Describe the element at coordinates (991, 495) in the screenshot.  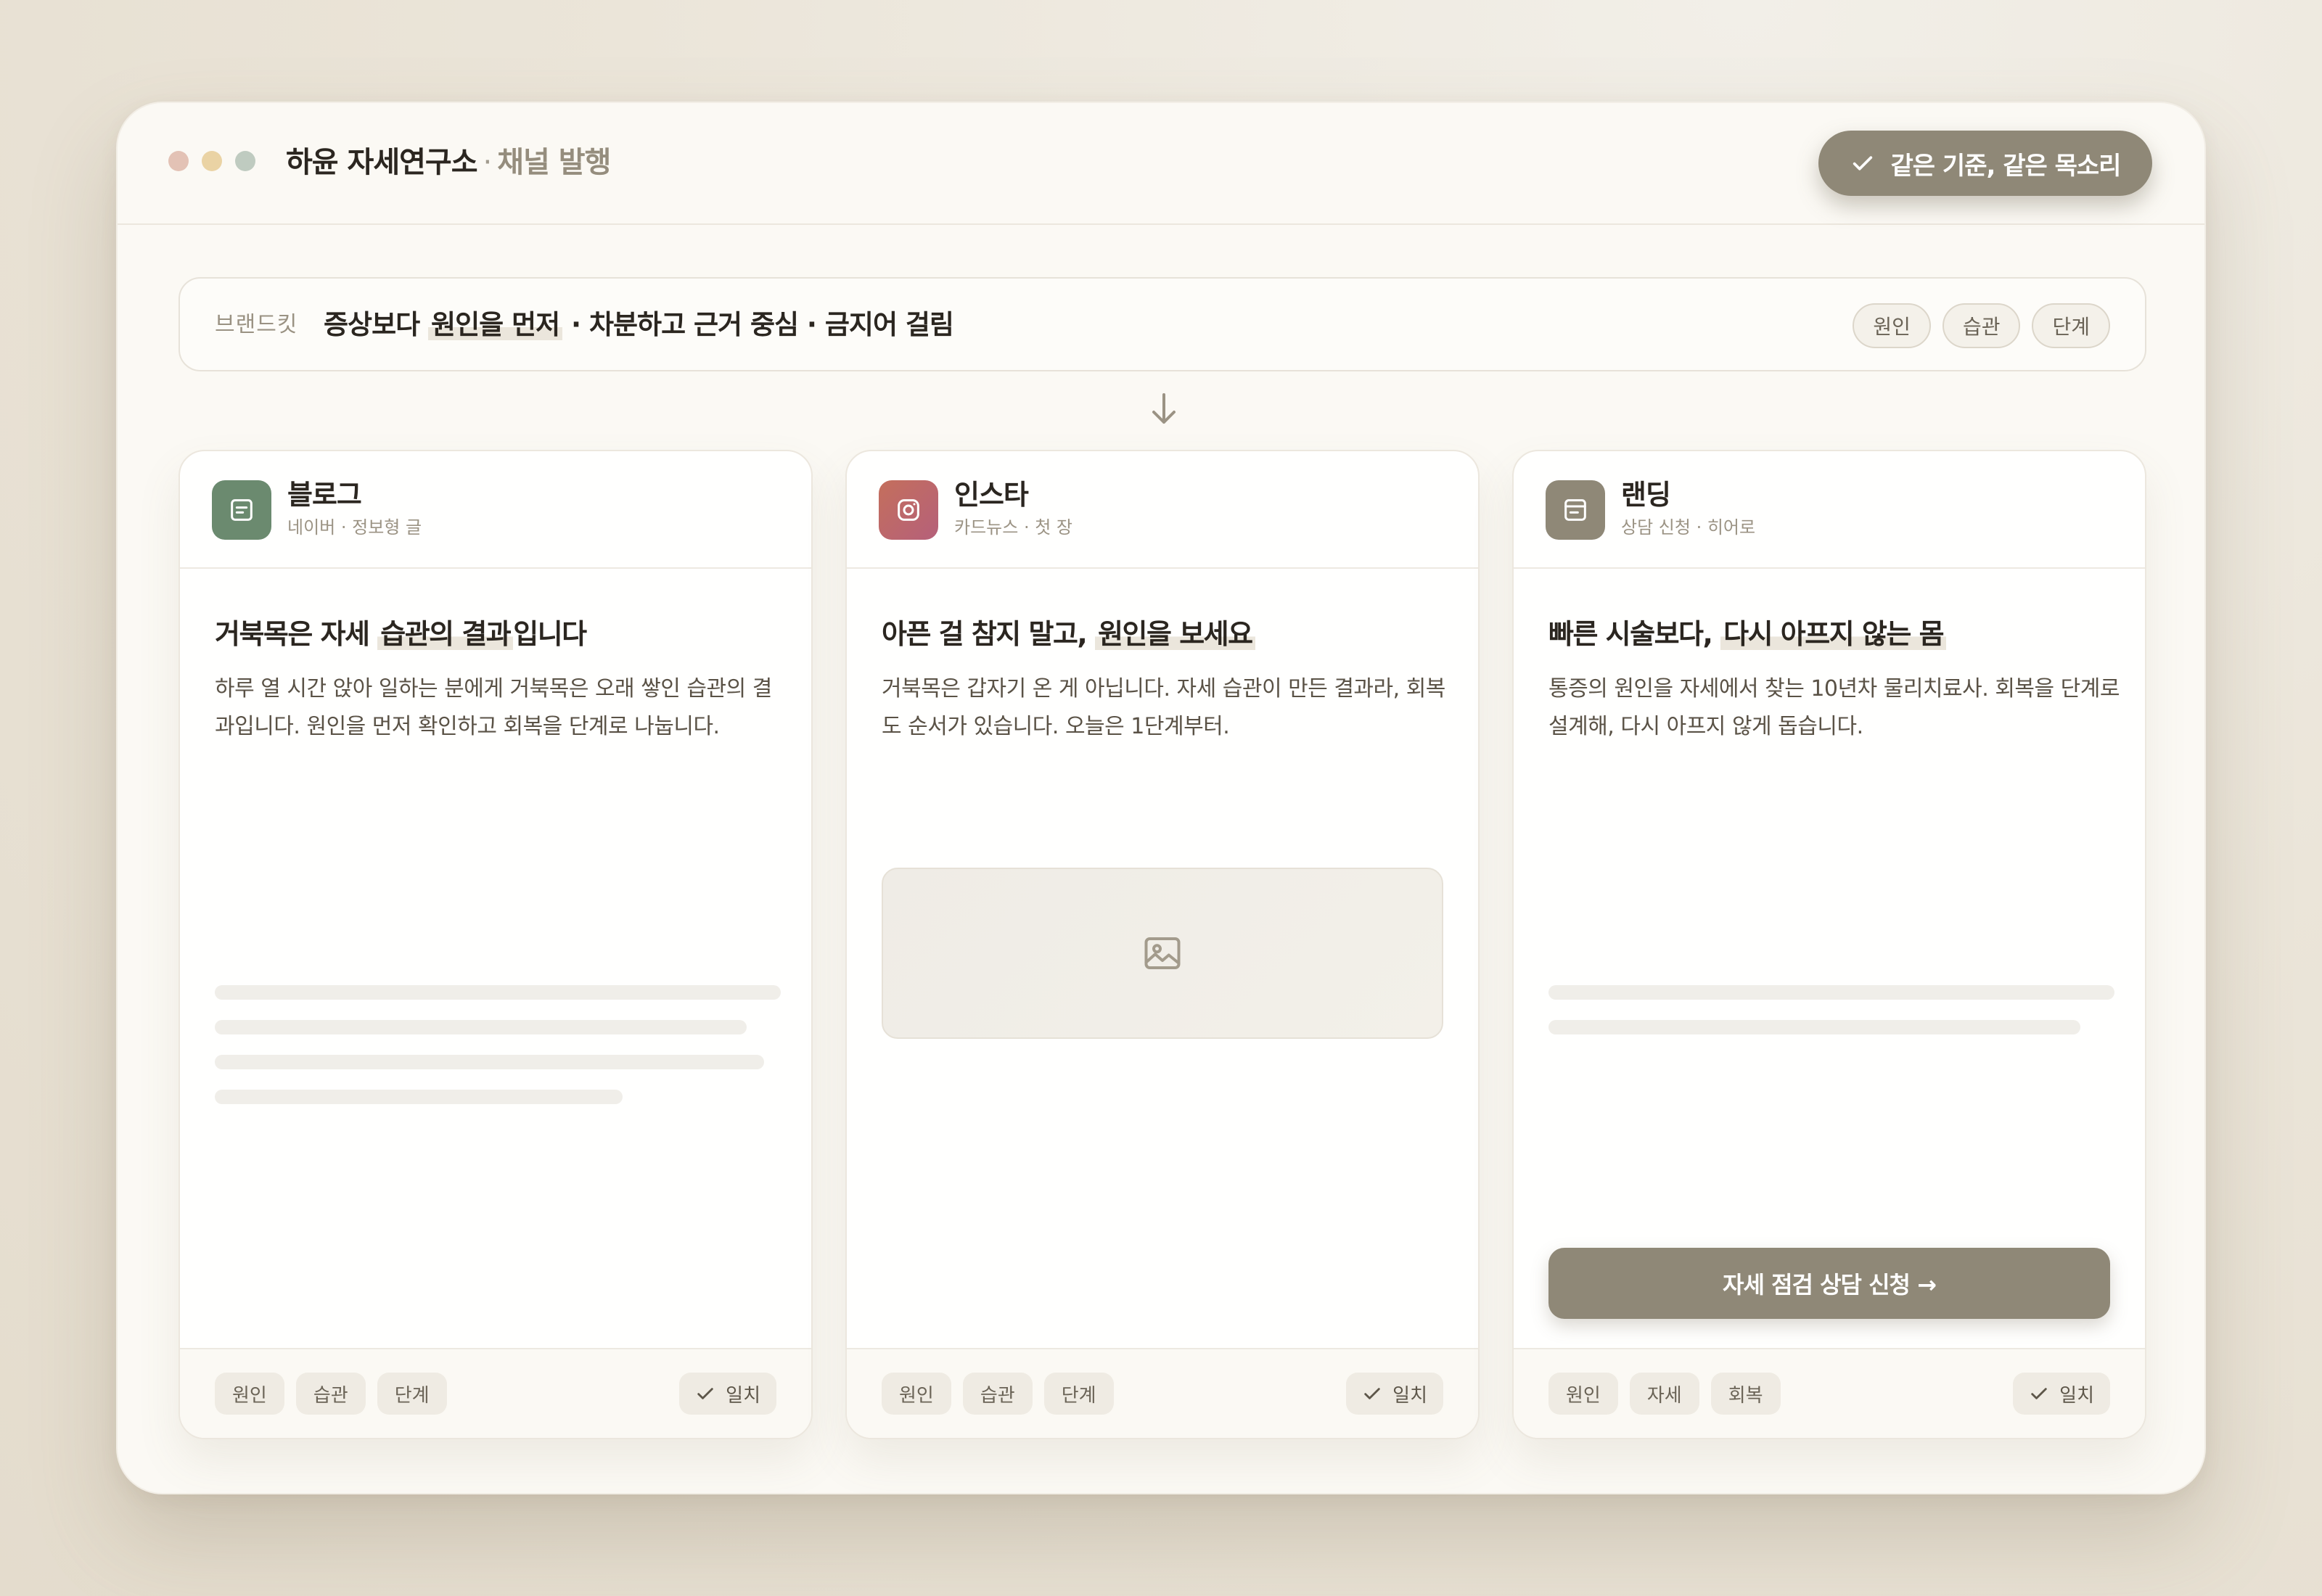
I see `channel-name: 인스타` at that location.